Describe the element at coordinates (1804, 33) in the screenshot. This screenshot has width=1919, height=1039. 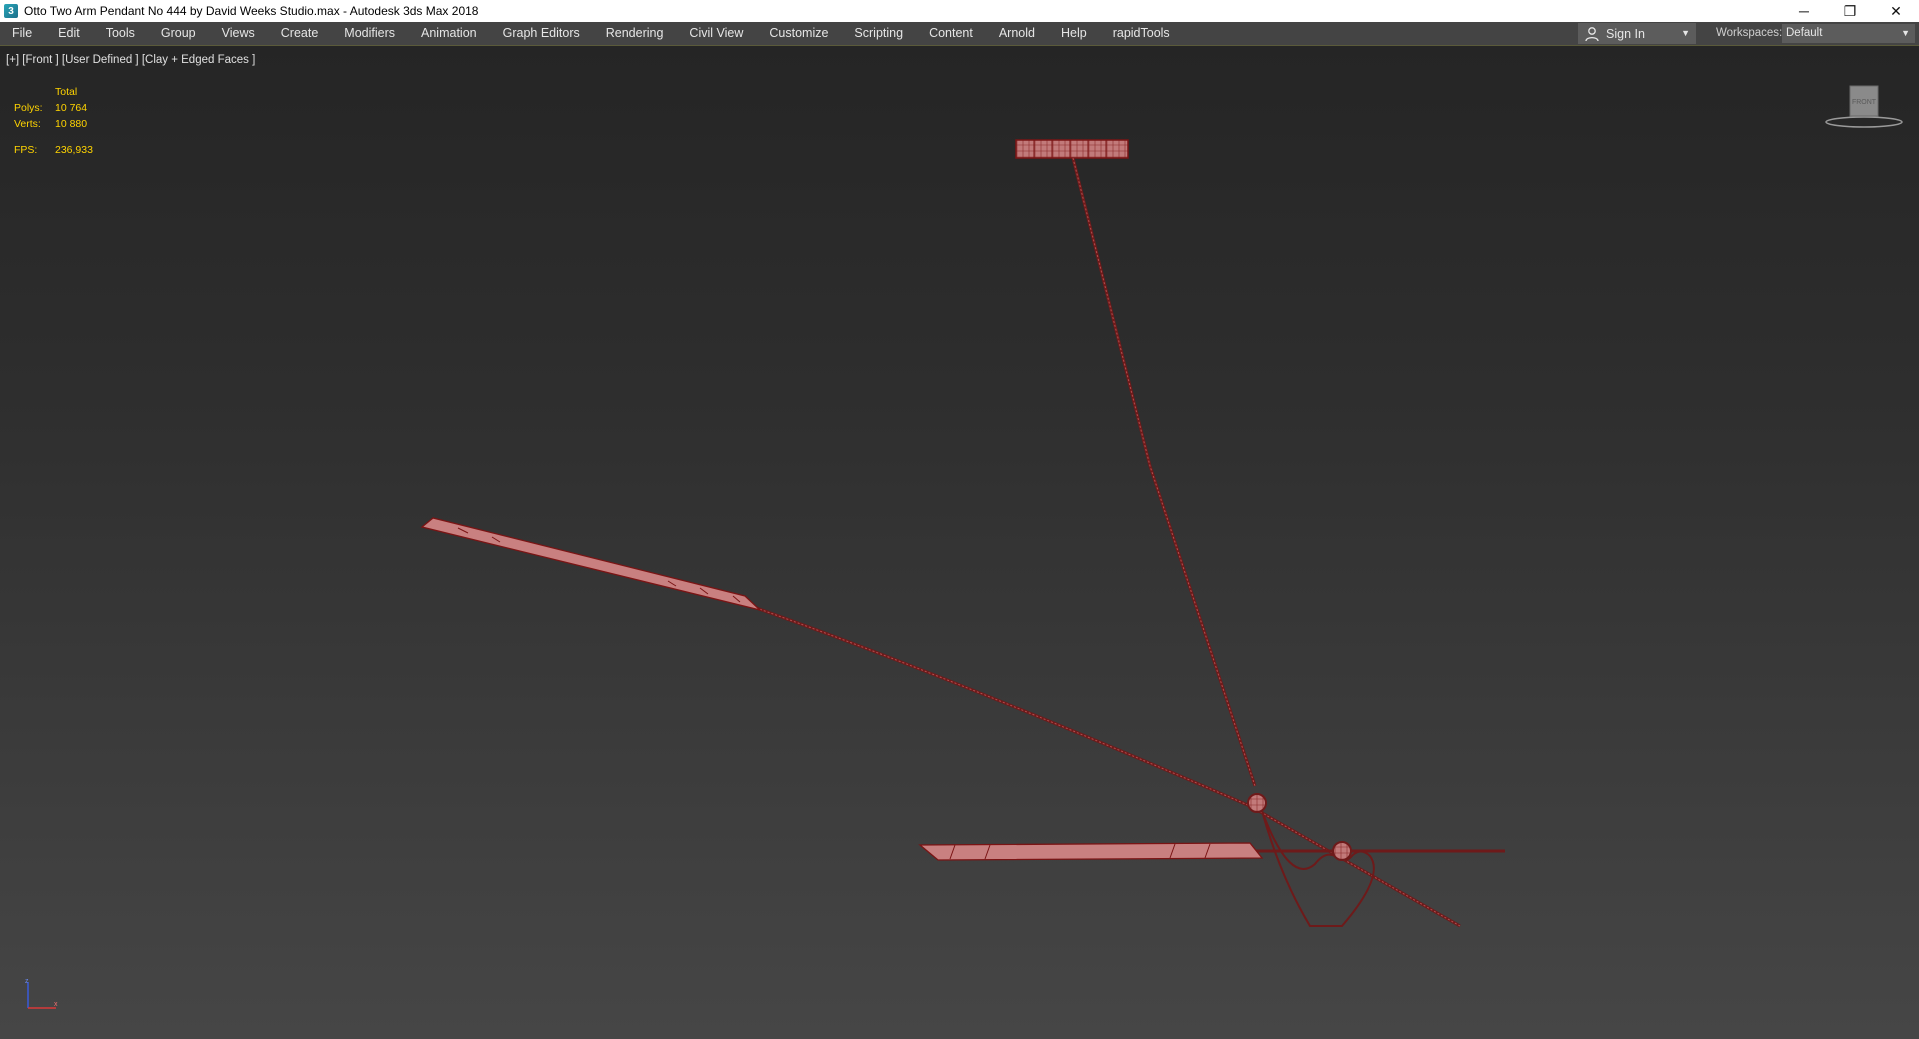
I see `workspaces-value: Default` at that location.